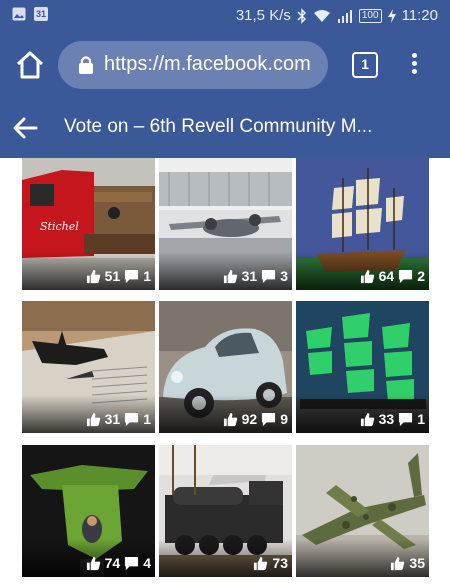  I want to click on like-count: 92, so click(249, 419).